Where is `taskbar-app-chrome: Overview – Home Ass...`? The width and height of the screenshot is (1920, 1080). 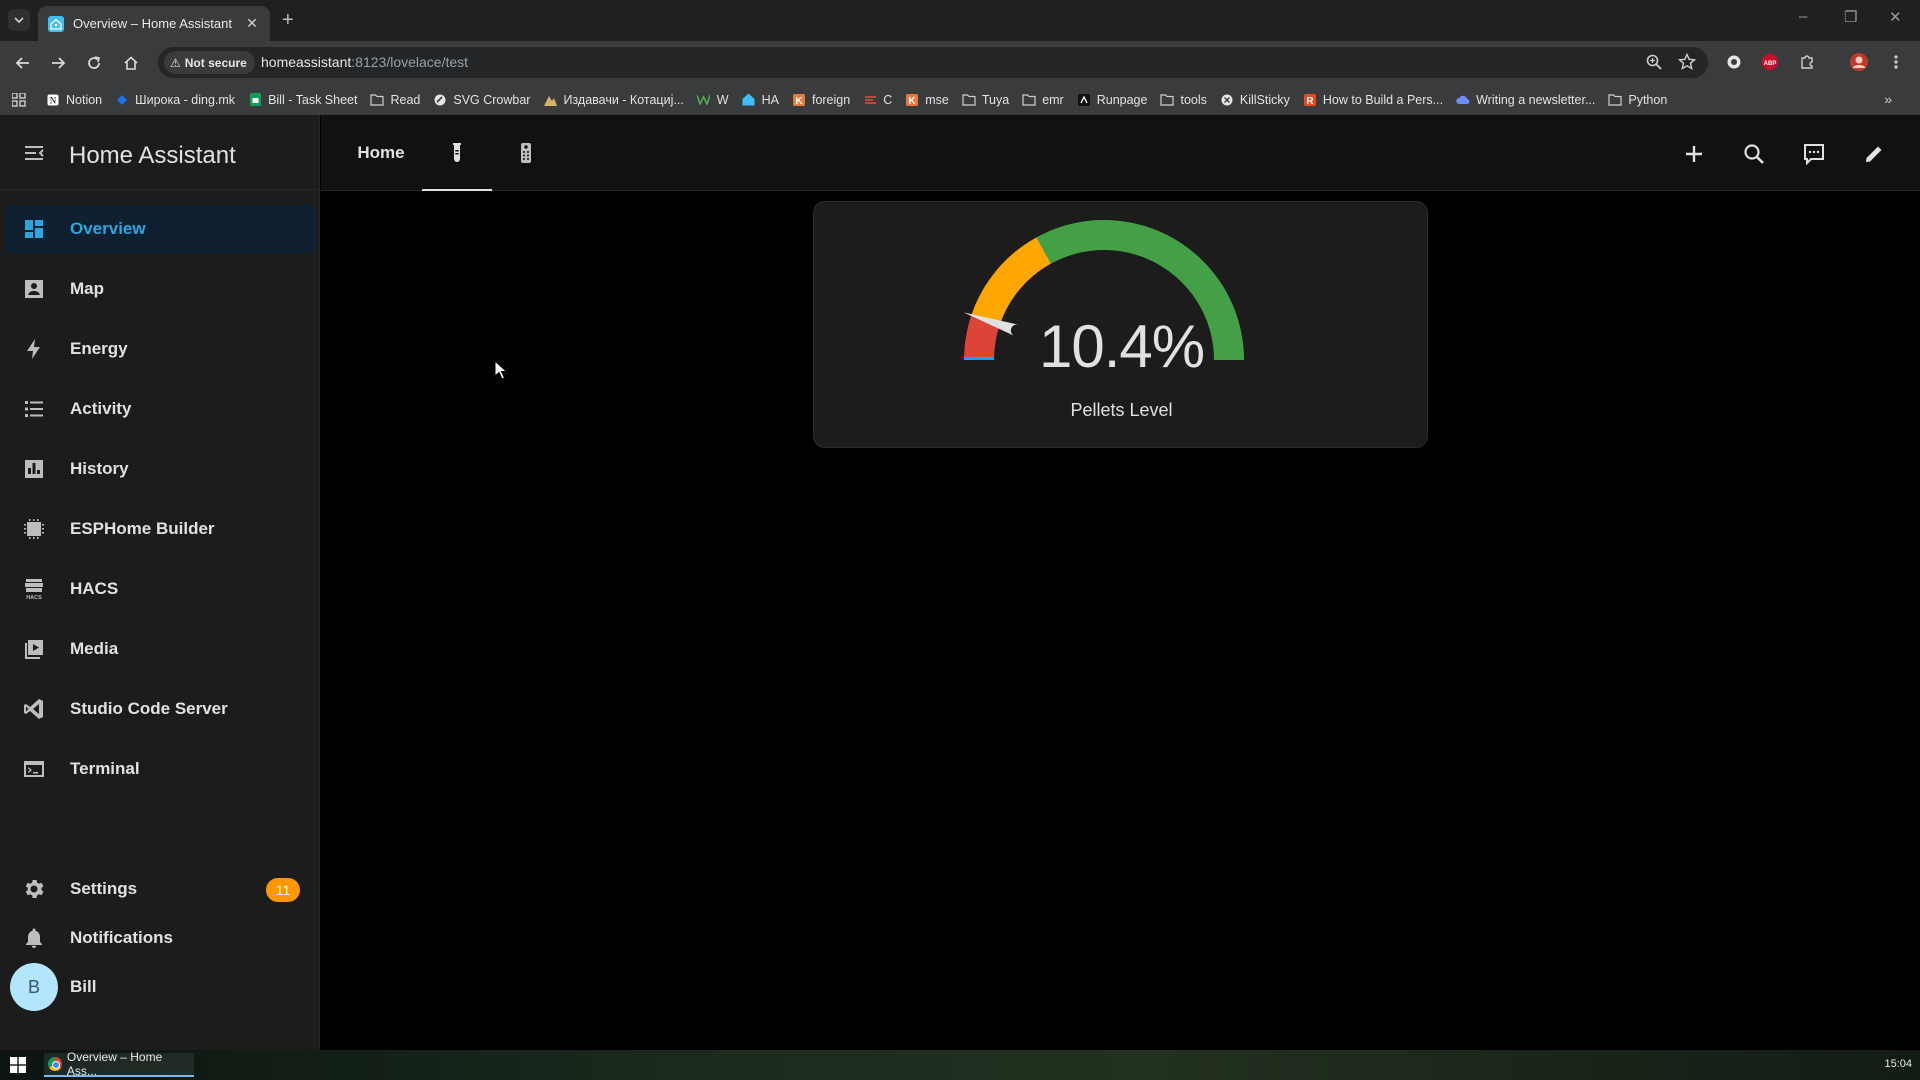
taskbar-app-chrome: Overview – Home Ass... is located at coordinates (119, 1064).